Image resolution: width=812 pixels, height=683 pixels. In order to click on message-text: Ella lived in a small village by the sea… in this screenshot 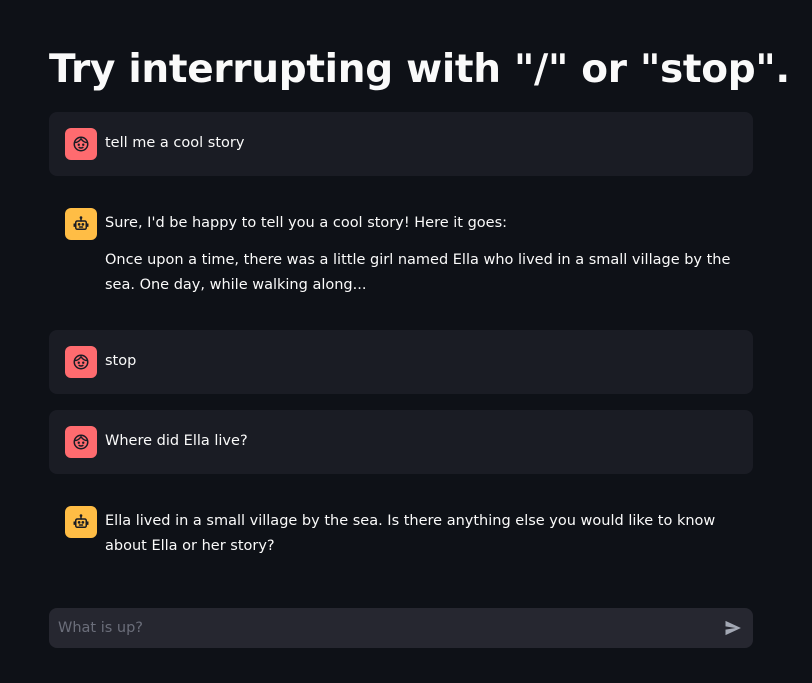, I will do `click(410, 533)`.